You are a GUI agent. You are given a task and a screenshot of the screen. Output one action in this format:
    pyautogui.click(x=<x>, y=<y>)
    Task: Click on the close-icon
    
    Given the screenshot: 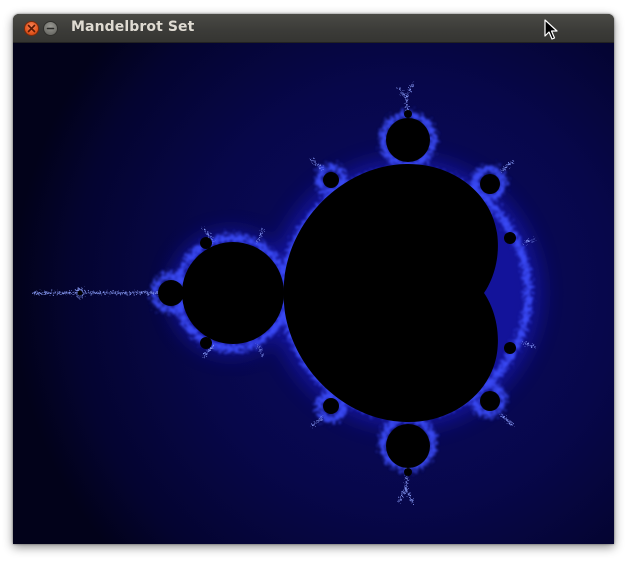 What is the action you would take?
    pyautogui.click(x=31, y=28)
    